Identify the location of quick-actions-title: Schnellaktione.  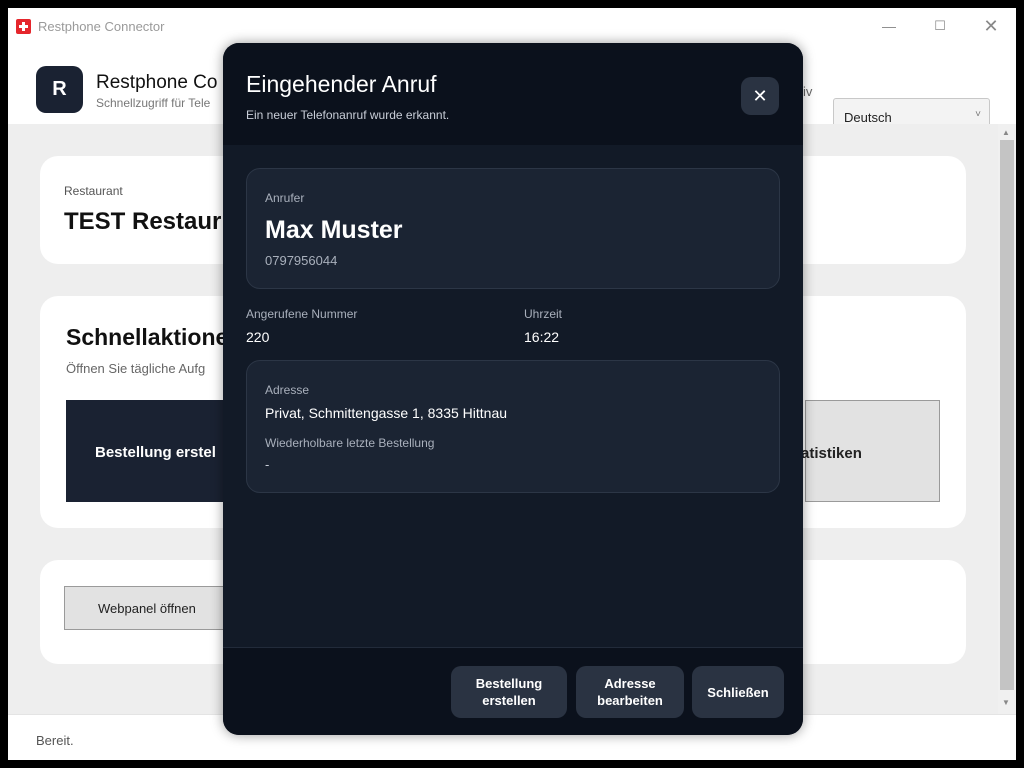
(147, 337).